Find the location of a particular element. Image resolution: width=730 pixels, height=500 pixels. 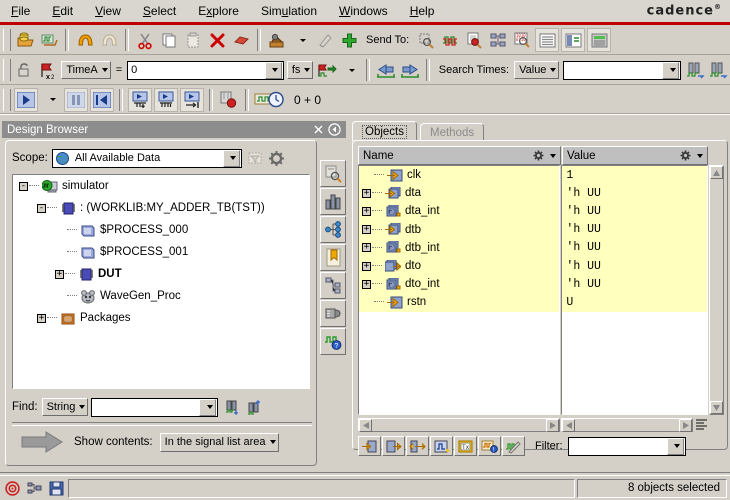

send-to-design-browser-icon is located at coordinates (498, 40).